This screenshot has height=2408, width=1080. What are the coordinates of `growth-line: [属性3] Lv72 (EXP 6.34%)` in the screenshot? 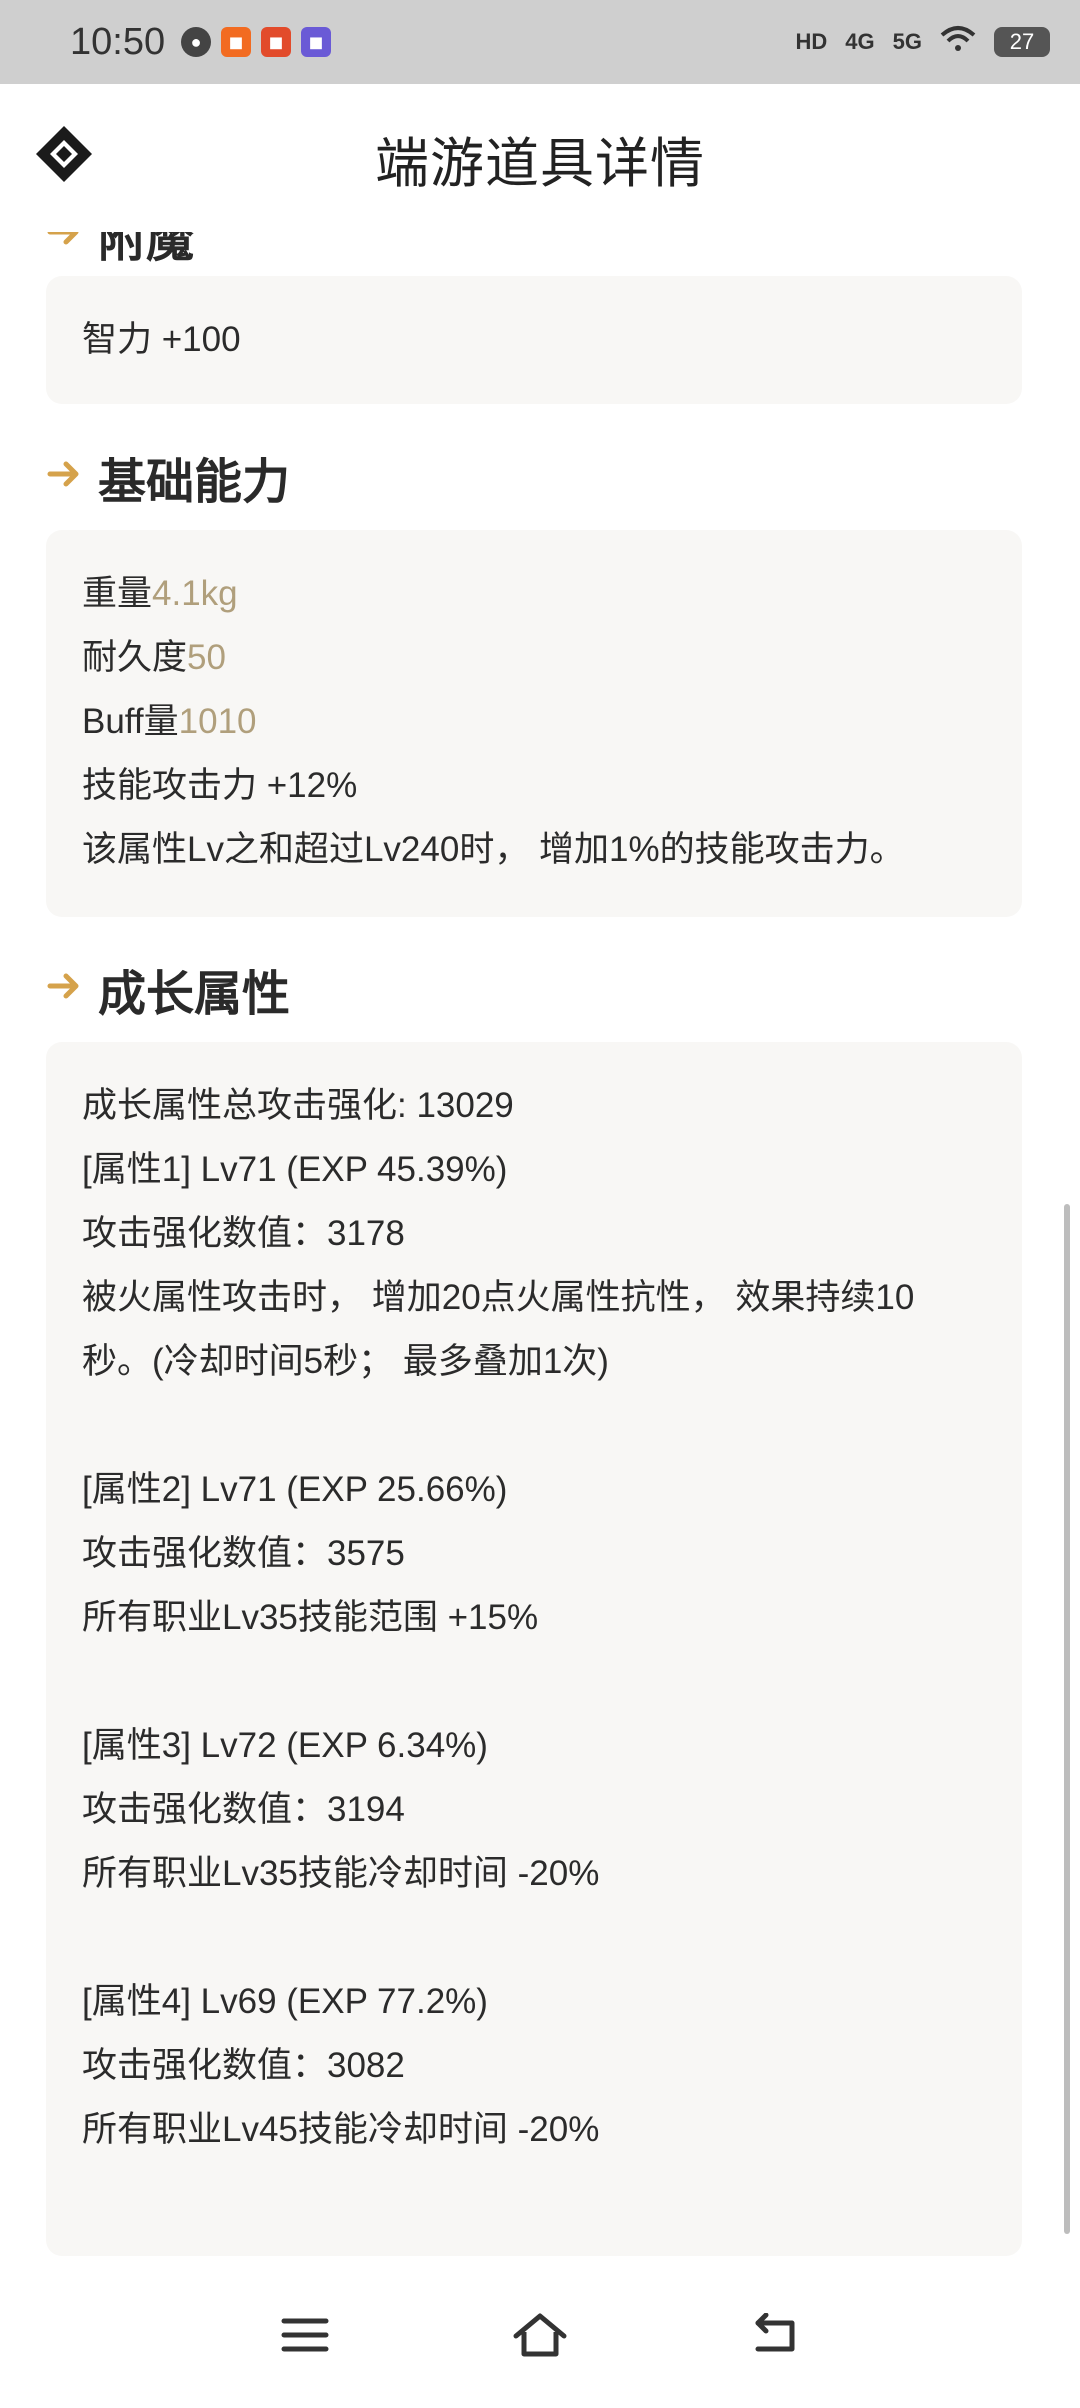 It's located at (285, 1745).